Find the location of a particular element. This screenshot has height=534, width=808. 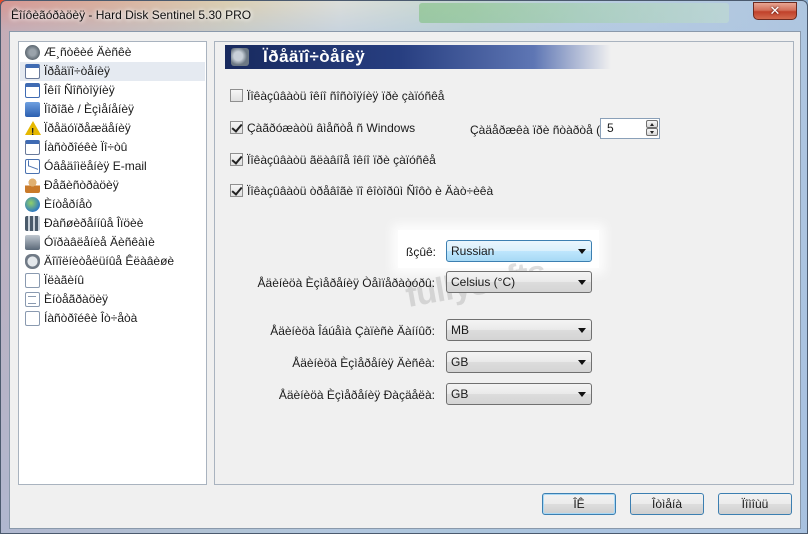

panel-header: Ïðåäïî÷òåíèÿ is located at coordinates (418, 57).